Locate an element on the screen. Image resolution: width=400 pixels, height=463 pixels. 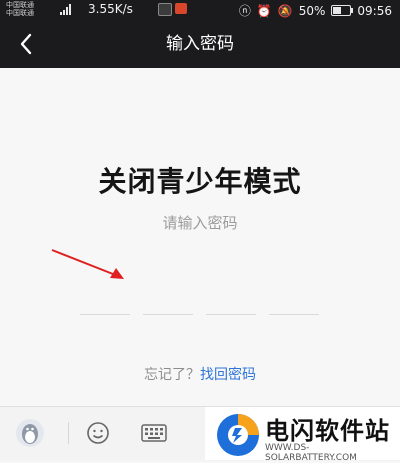
forgot-label: 忘记了？ is located at coordinates (172, 375).